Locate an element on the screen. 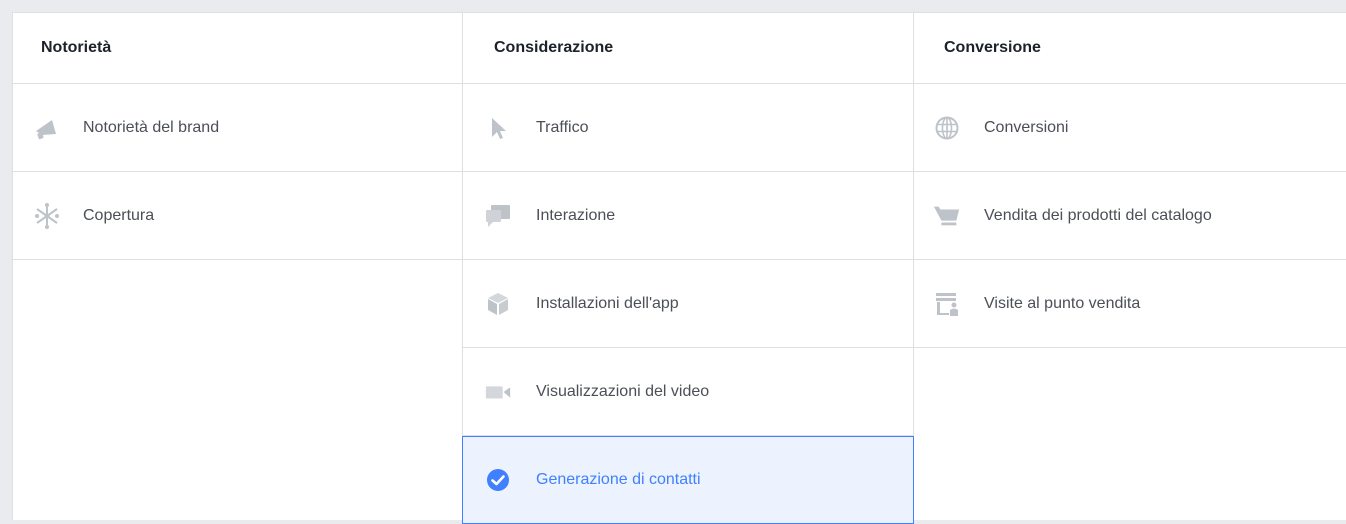 The image size is (1346, 524). checkmark-icon is located at coordinates (498, 480).